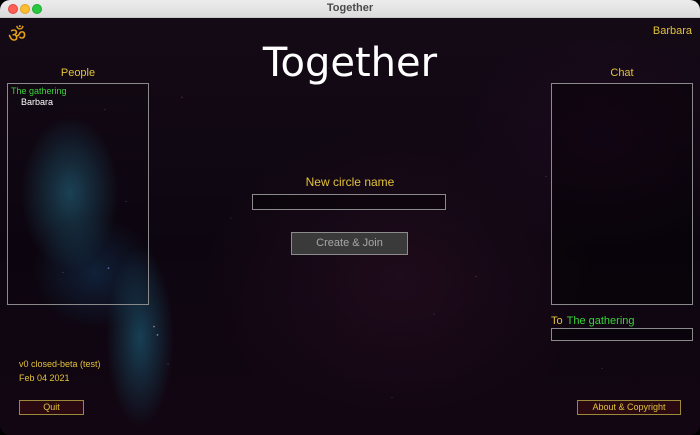 Image resolution: width=700 pixels, height=435 pixels. Describe the element at coordinates (622, 334) in the screenshot. I see `chat-message-input` at that location.